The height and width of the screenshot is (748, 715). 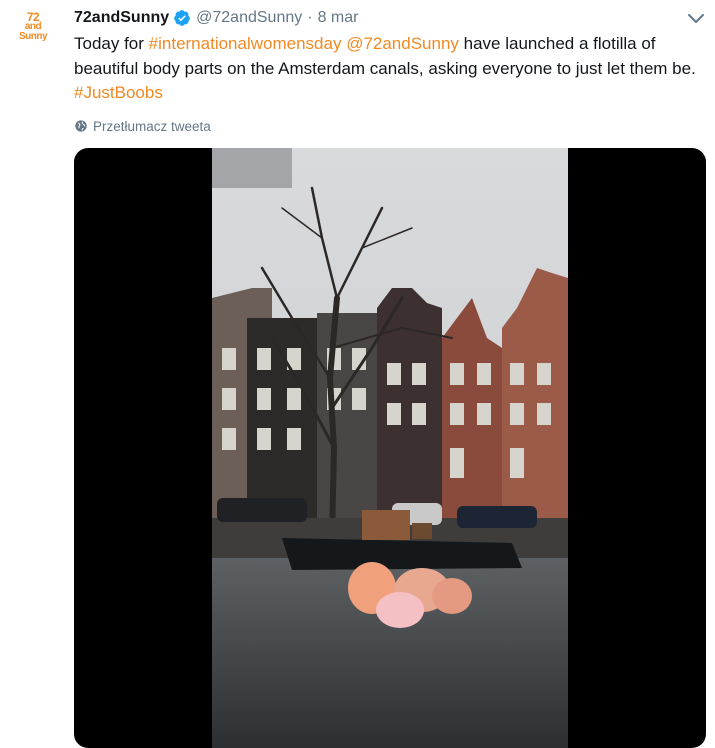 I want to click on mention-link-72andsunny: @72andSunny, so click(x=402, y=43).